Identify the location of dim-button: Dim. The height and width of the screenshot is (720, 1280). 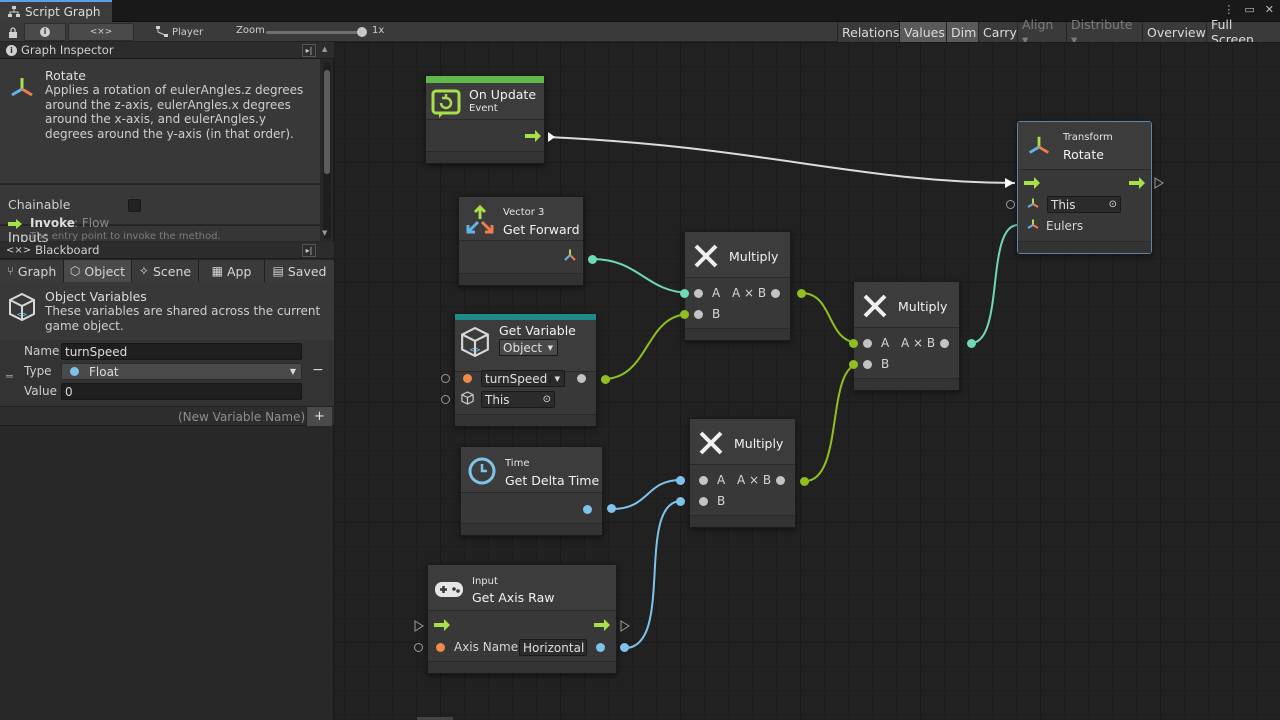
(962, 32).